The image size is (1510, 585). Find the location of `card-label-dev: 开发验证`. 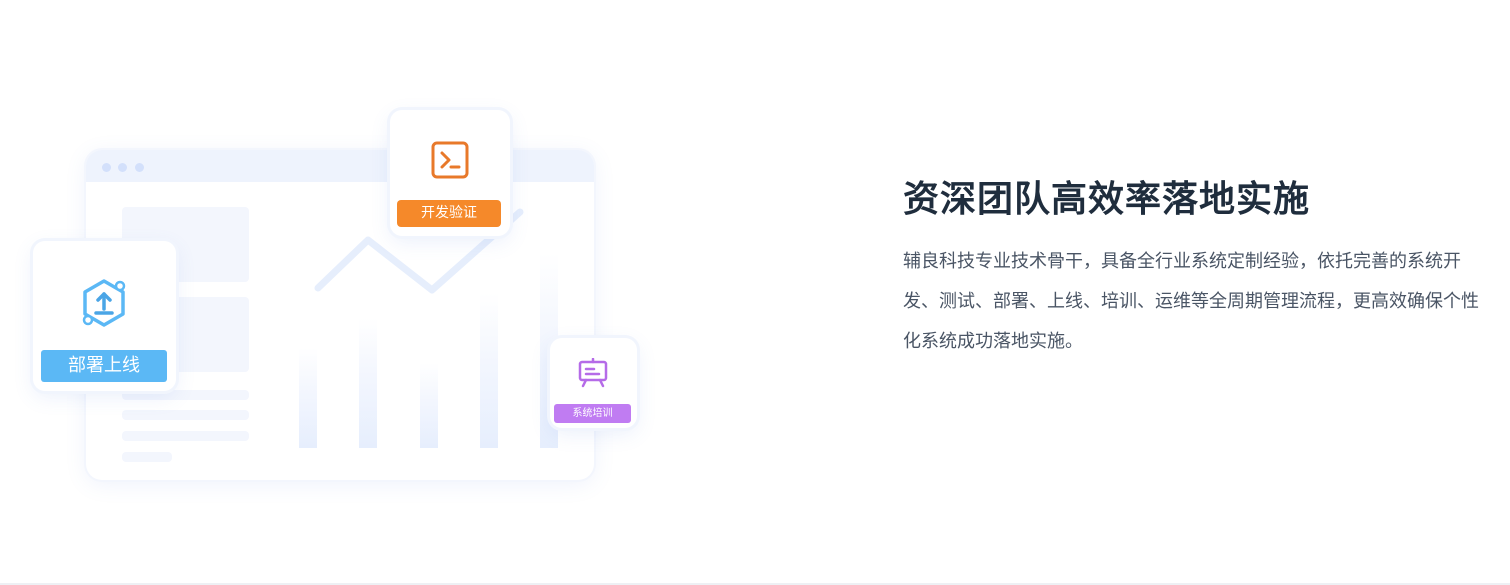

card-label-dev: 开发验证 is located at coordinates (449, 213).